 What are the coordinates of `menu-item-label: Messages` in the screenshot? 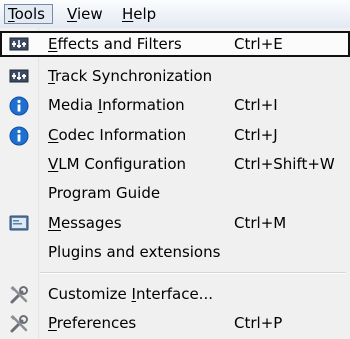 It's located at (85, 223).